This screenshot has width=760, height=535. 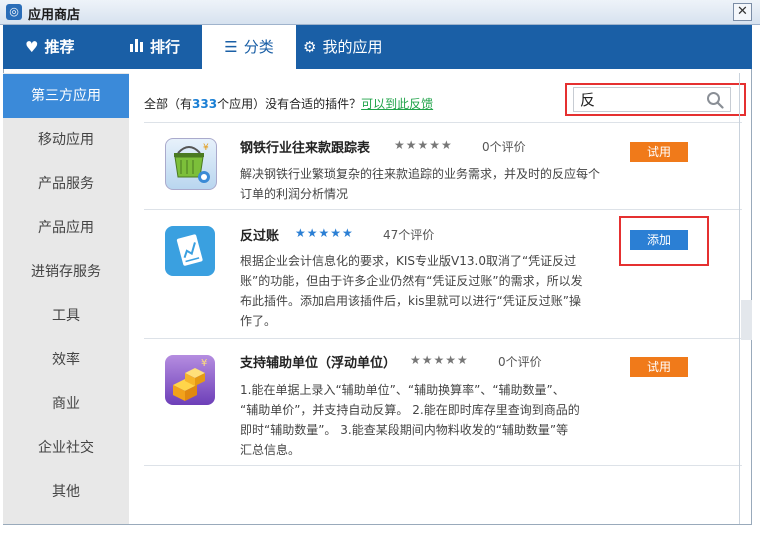 I want to click on tab-category: ☰ 分类, so click(x=249, y=47).